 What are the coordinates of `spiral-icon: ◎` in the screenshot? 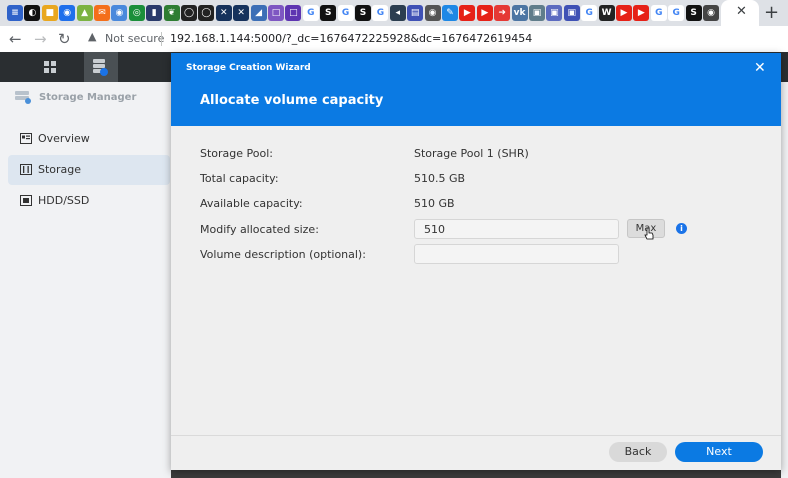 It's located at (136, 13).